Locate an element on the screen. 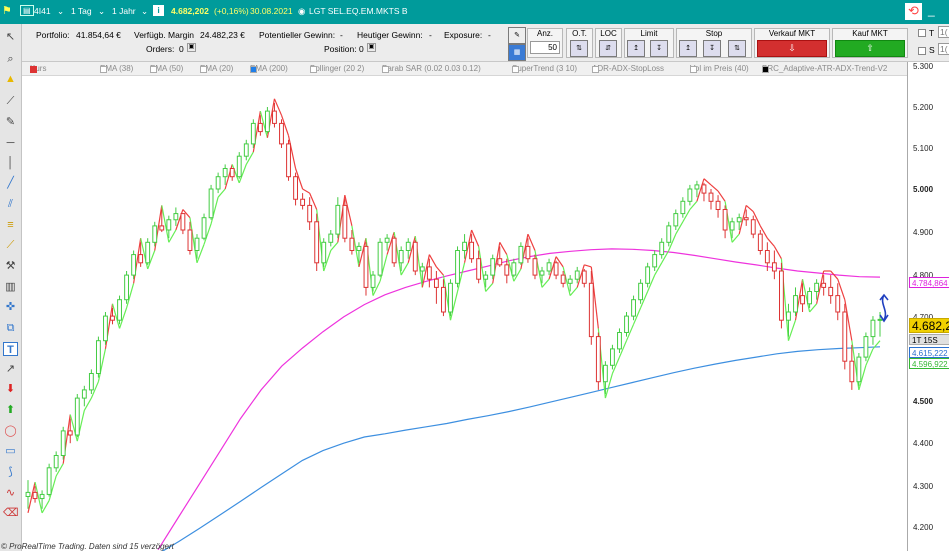 This screenshot has height=551, width=949. stop-trail-icon: ⇅ is located at coordinates (737, 48).